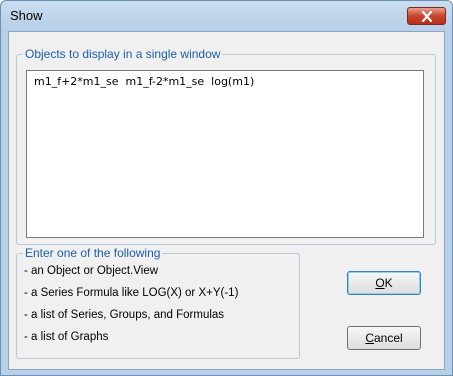  I want to click on objects-group-label: Objects to display in a single window, so click(123, 54).